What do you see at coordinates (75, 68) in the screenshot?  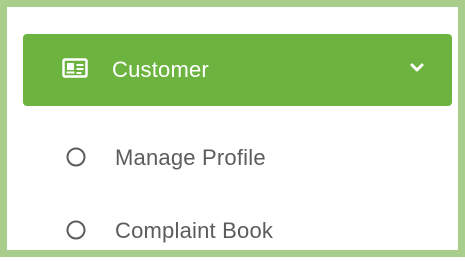 I see `id-card-icon` at bounding box center [75, 68].